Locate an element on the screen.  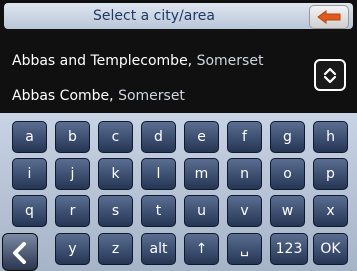
key-e: e is located at coordinates (201, 137).